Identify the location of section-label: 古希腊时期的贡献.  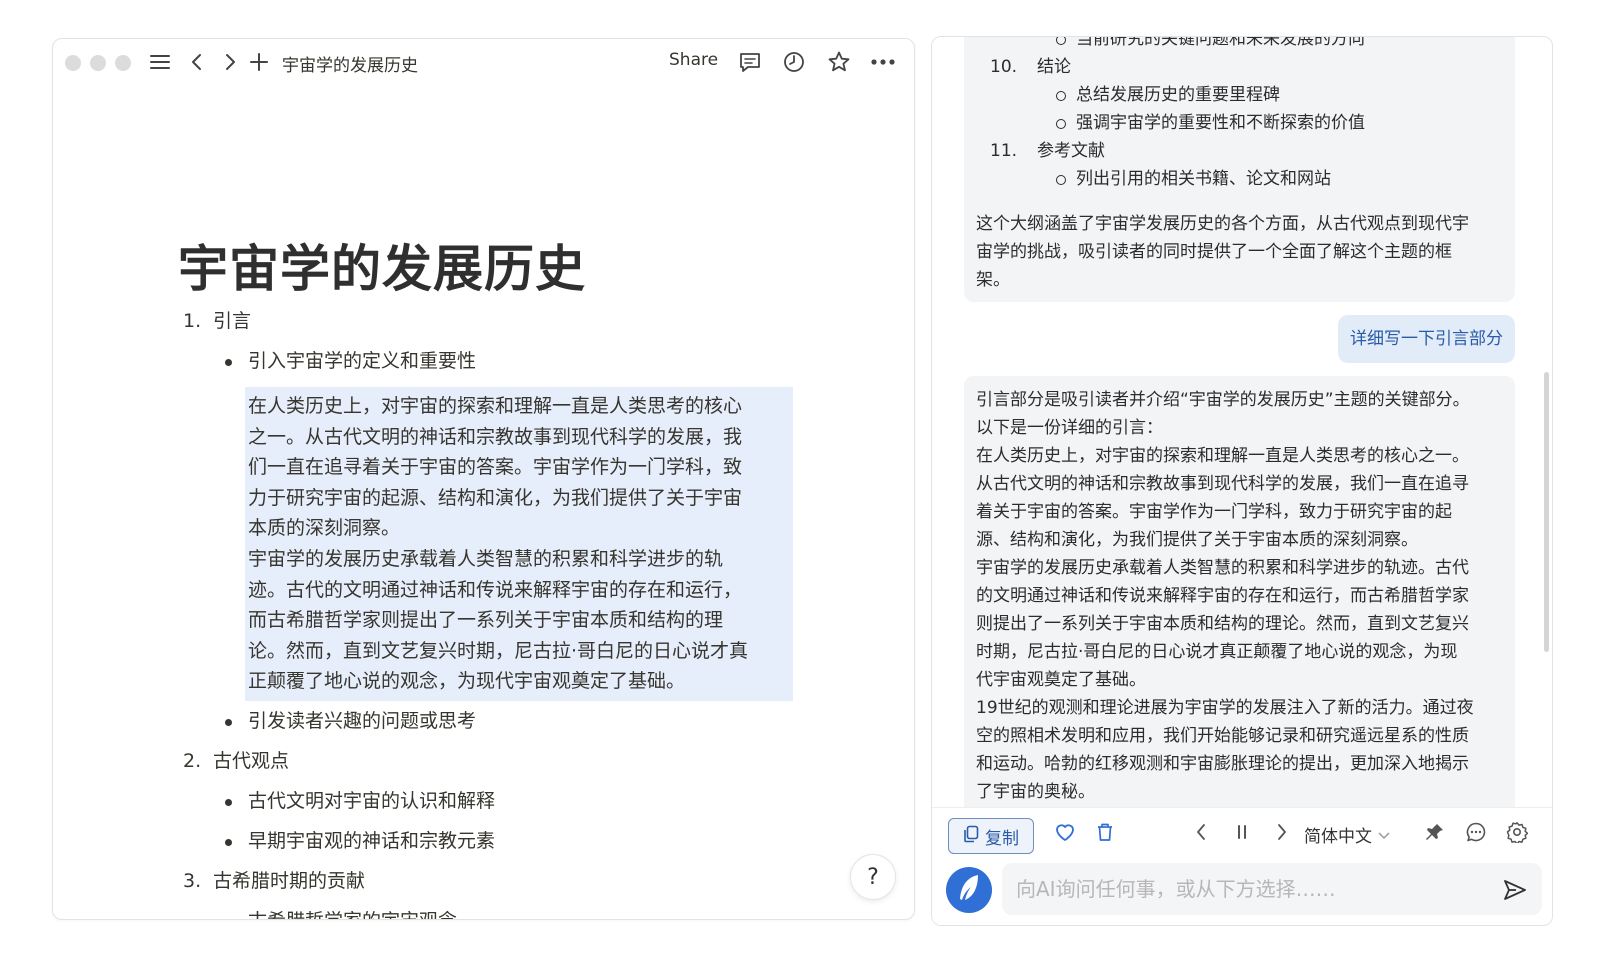
(289, 880).